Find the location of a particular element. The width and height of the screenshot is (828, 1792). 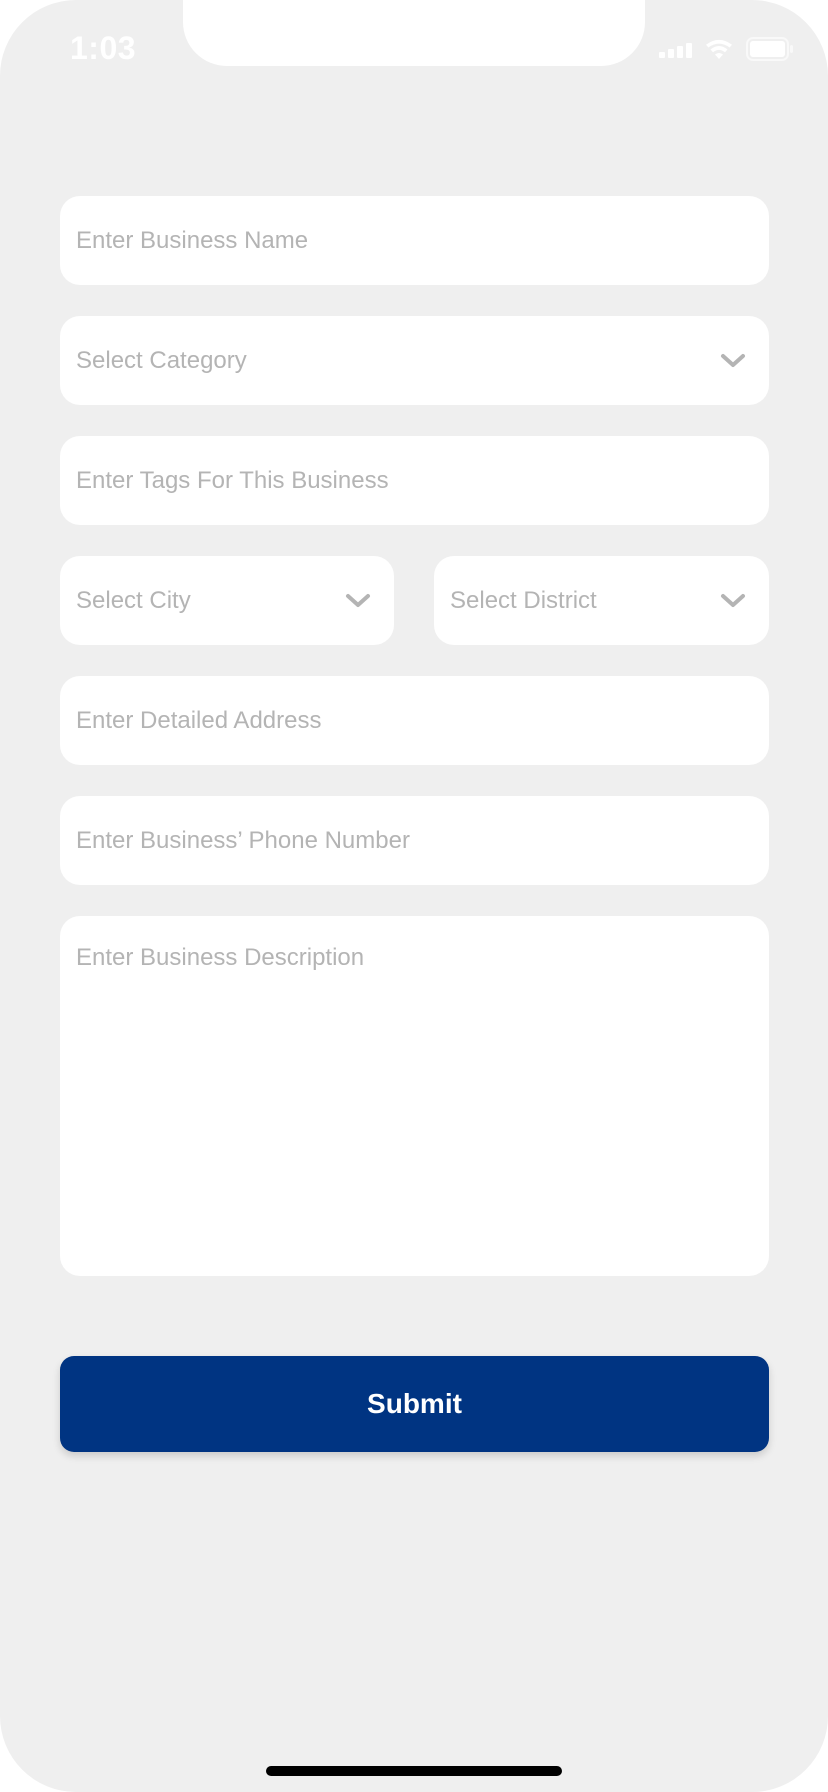

tags-placeholder: Enter Tags For This Business is located at coordinates (232, 480).